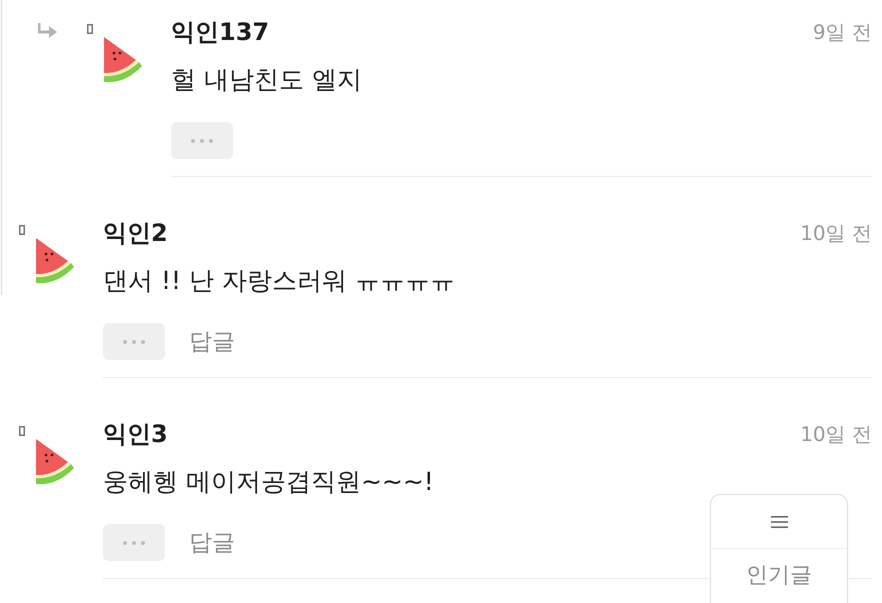  I want to click on menu-icon, so click(779, 522).